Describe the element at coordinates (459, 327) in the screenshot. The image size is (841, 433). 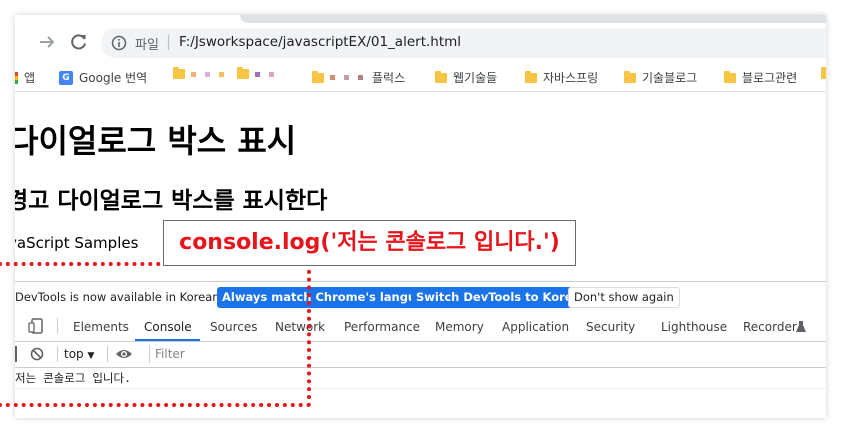
I see `tab-memory: Memory` at that location.